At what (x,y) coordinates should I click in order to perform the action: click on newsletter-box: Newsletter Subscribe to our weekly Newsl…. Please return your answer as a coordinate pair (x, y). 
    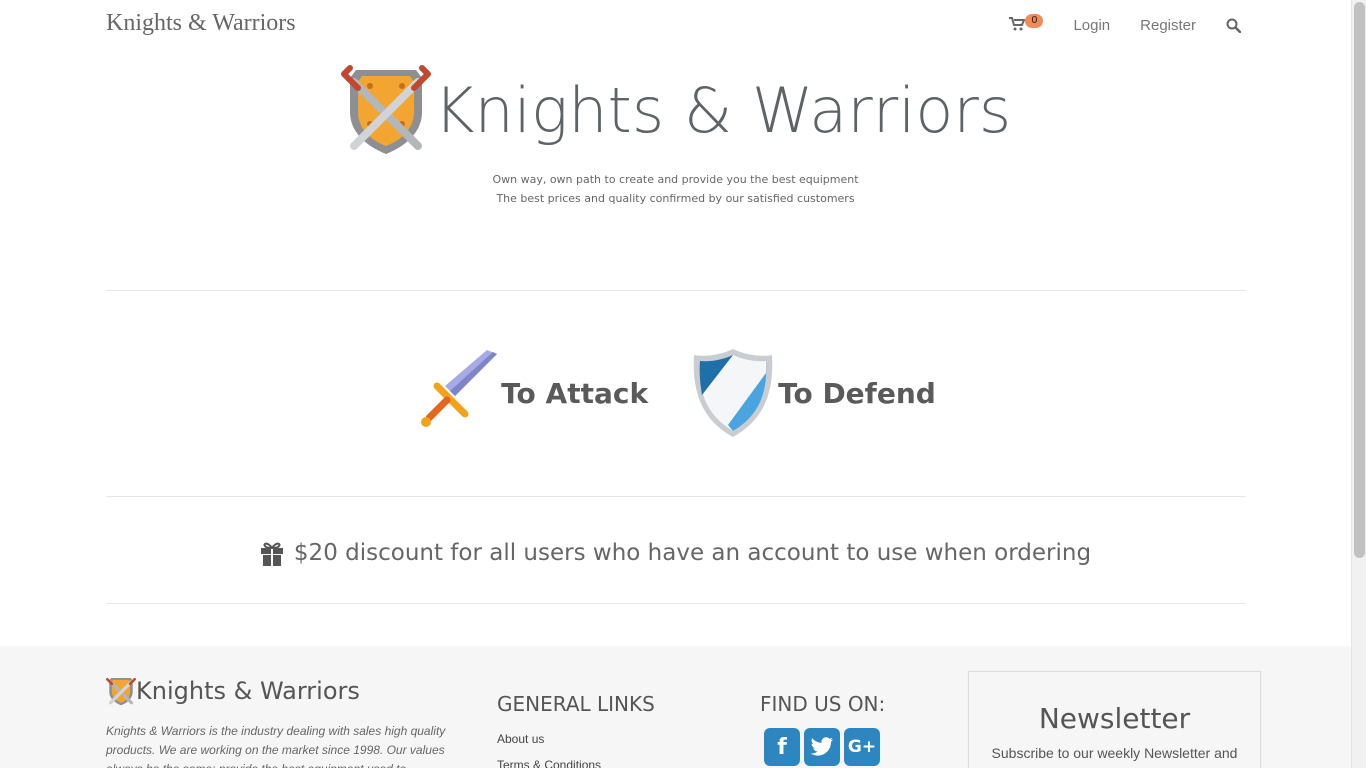
    Looking at the image, I should click on (1114, 719).